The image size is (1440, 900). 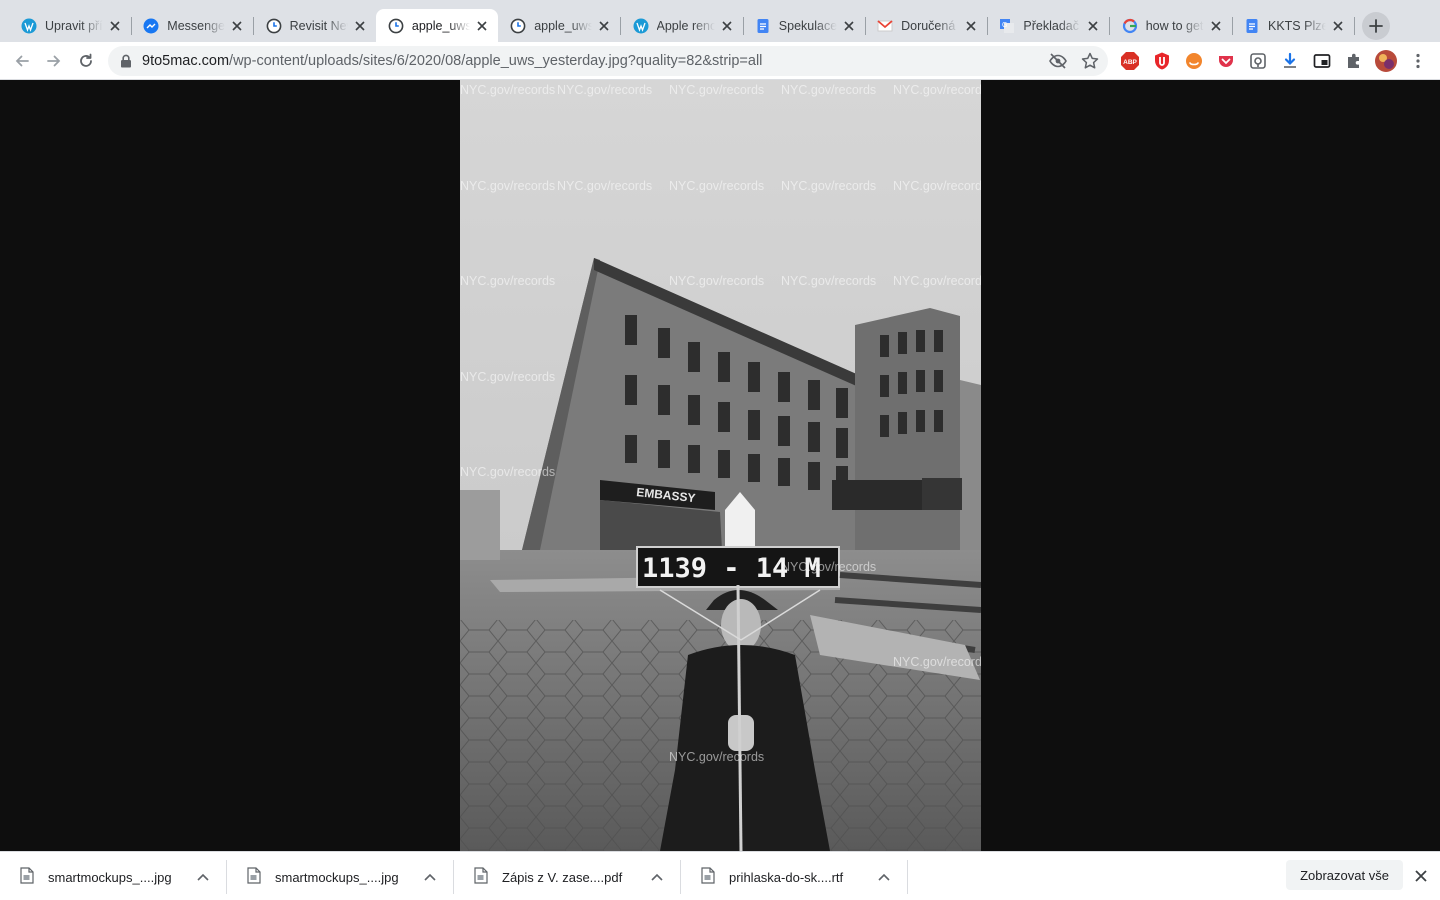 I want to click on tab-title: Apple renovates, so click(x=685, y=25).